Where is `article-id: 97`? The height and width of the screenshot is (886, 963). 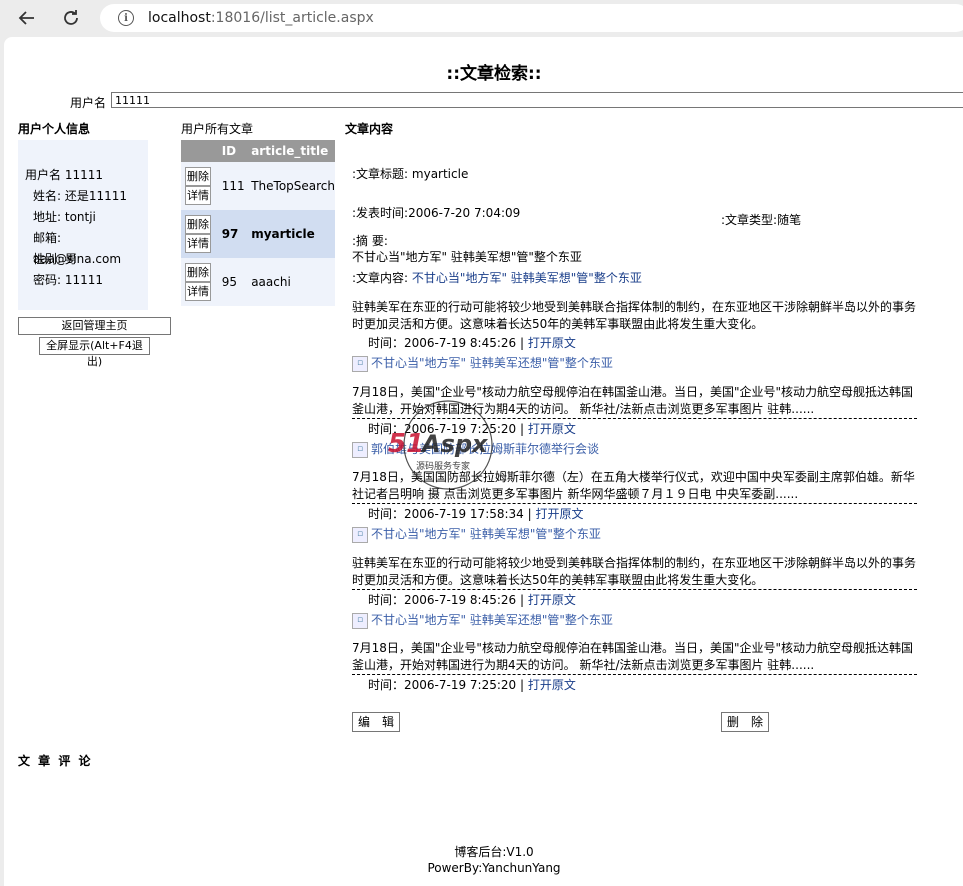 article-id: 97 is located at coordinates (232, 234).